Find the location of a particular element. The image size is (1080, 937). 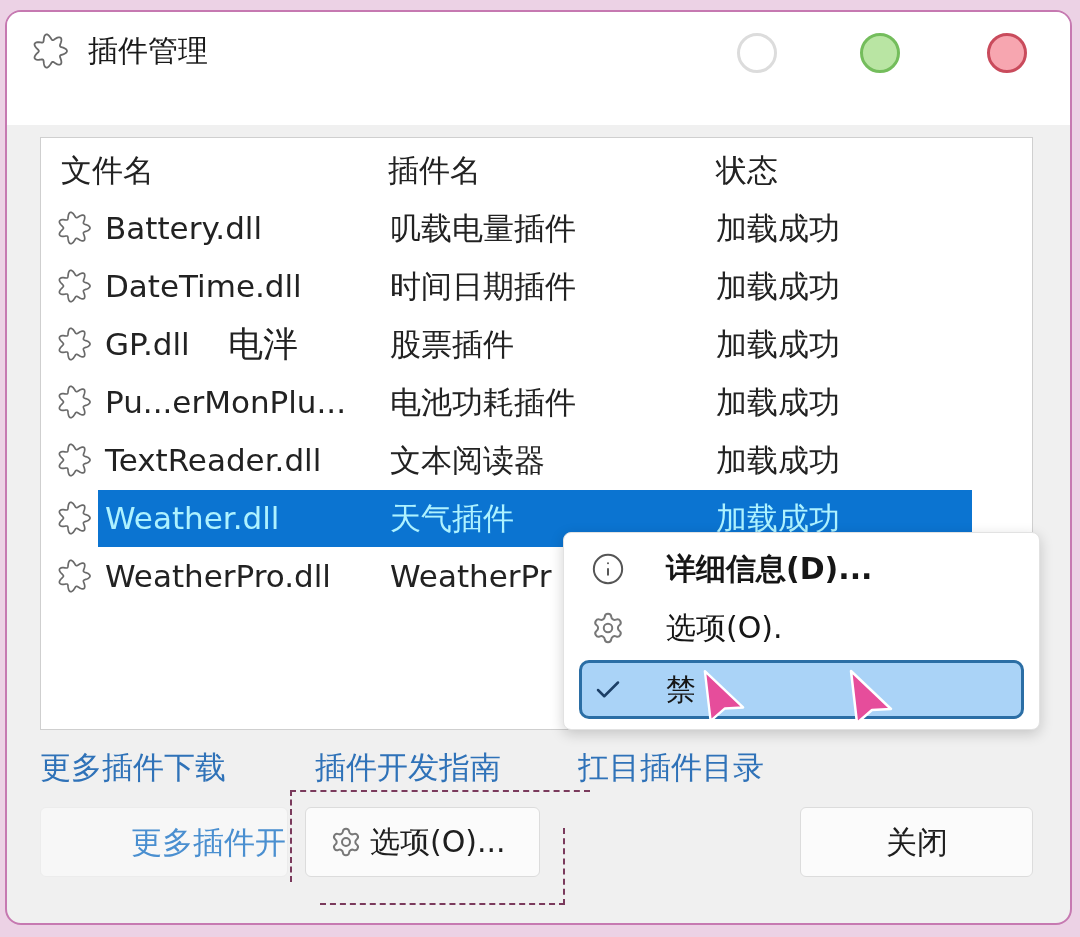

table-cell: 电池功耗插件 is located at coordinates (483, 401).